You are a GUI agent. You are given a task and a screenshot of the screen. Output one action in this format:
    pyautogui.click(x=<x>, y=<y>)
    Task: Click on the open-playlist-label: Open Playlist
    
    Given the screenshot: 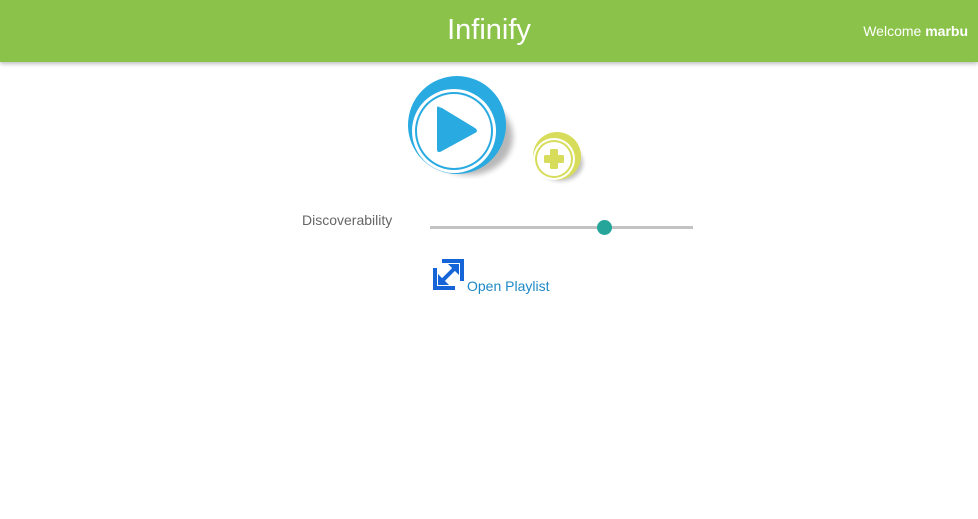 What is the action you would take?
    pyautogui.click(x=508, y=286)
    